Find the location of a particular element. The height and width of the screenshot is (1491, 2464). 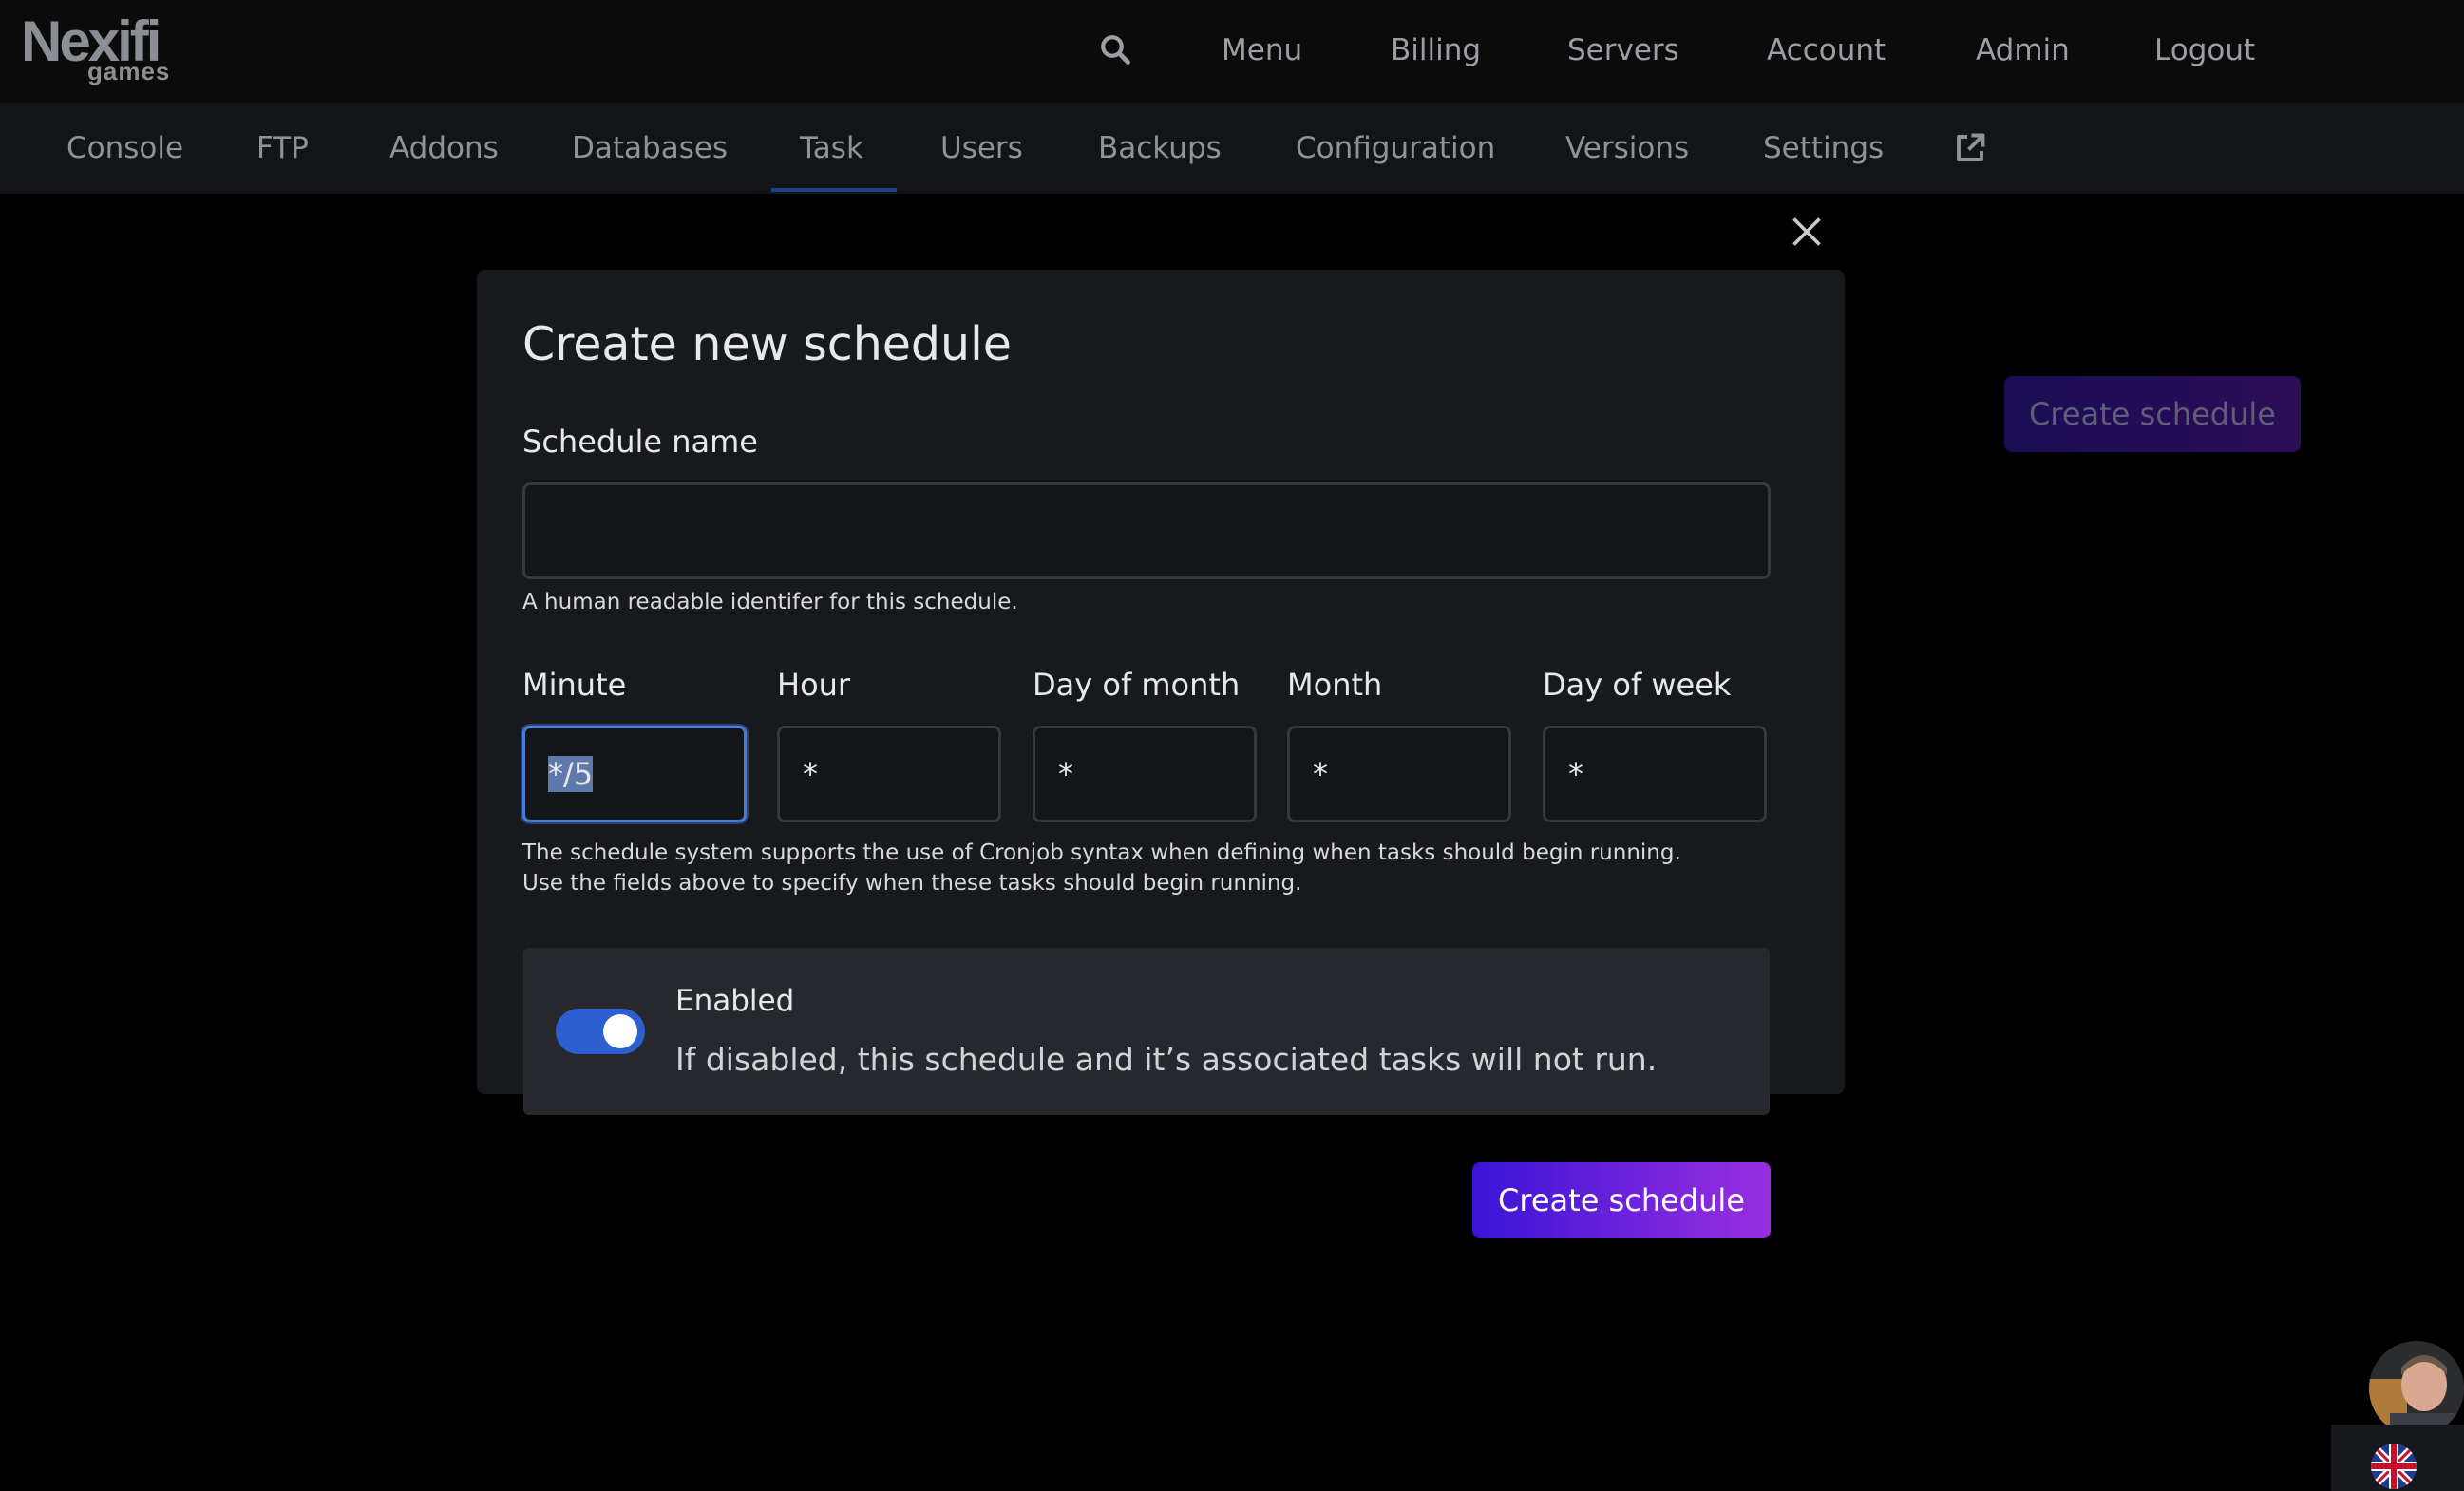

background-create-schedule-button: Create schedule is located at coordinates (2152, 414).